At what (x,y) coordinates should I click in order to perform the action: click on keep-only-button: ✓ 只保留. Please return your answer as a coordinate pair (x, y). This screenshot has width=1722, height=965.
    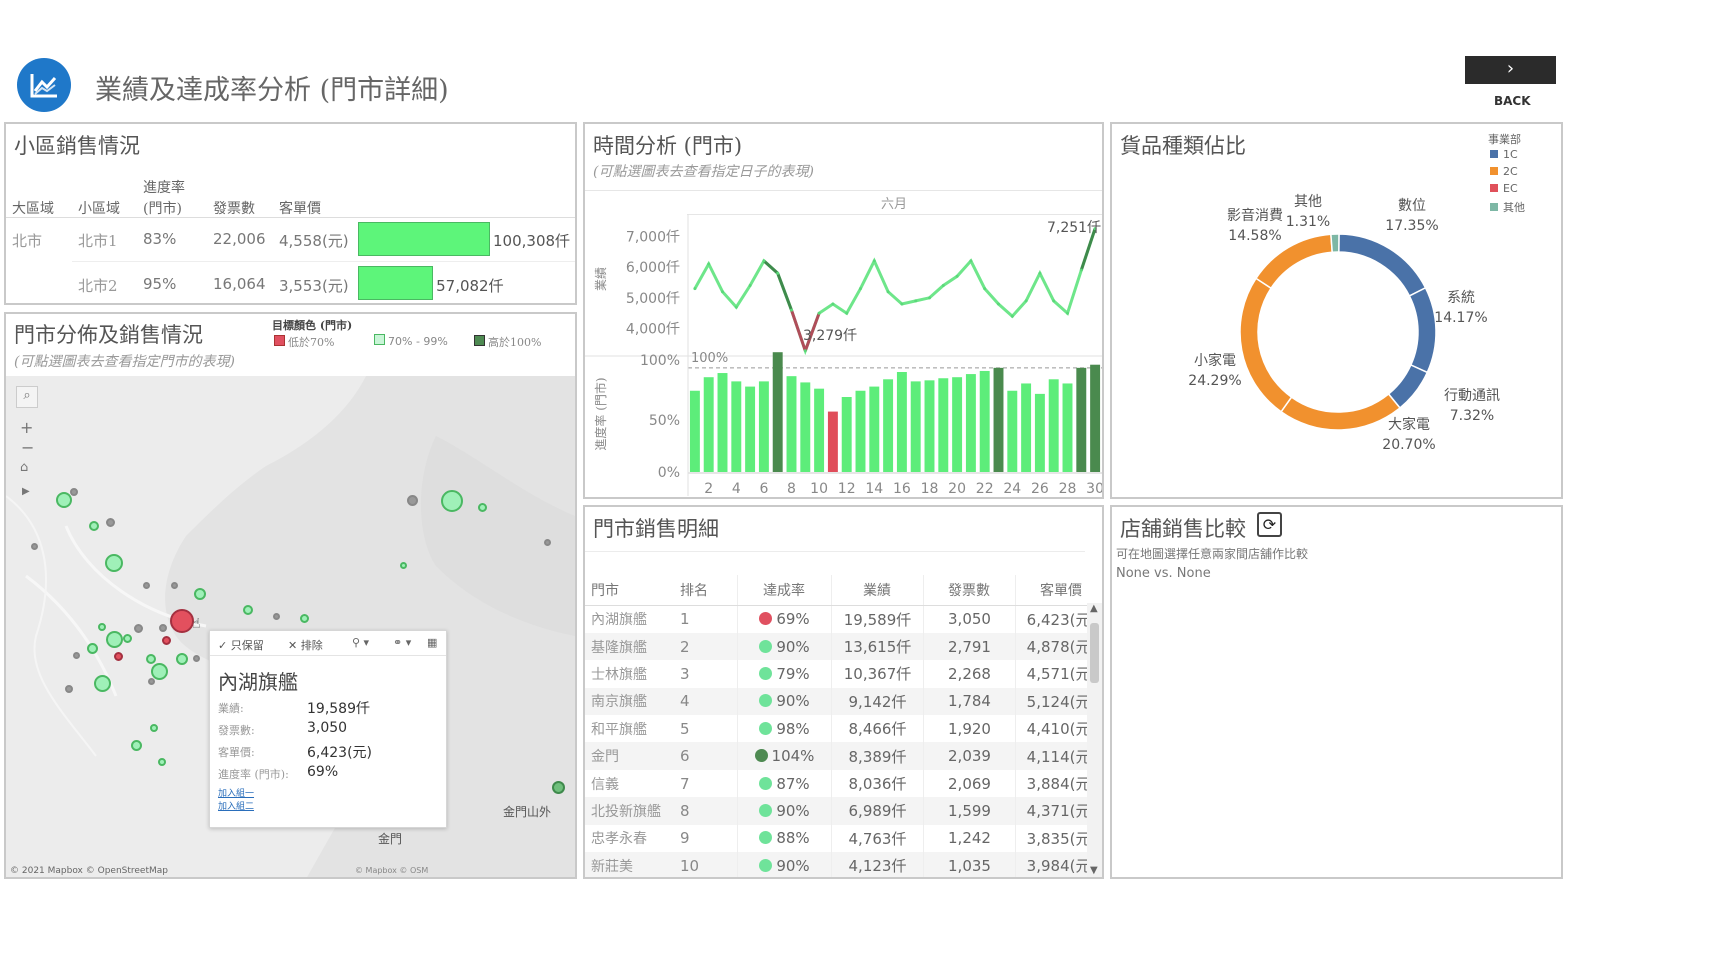
    Looking at the image, I should click on (241, 645).